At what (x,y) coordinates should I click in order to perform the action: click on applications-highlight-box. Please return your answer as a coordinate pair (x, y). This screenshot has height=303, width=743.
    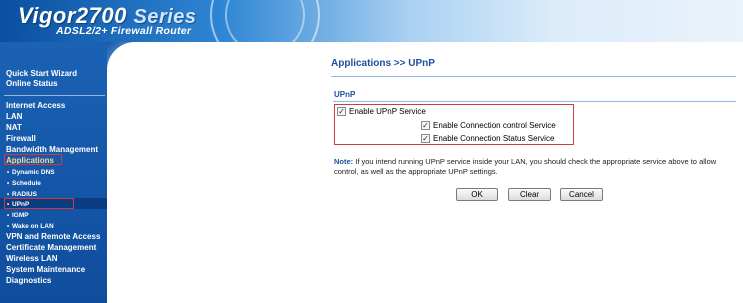
    Looking at the image, I should click on (33, 159).